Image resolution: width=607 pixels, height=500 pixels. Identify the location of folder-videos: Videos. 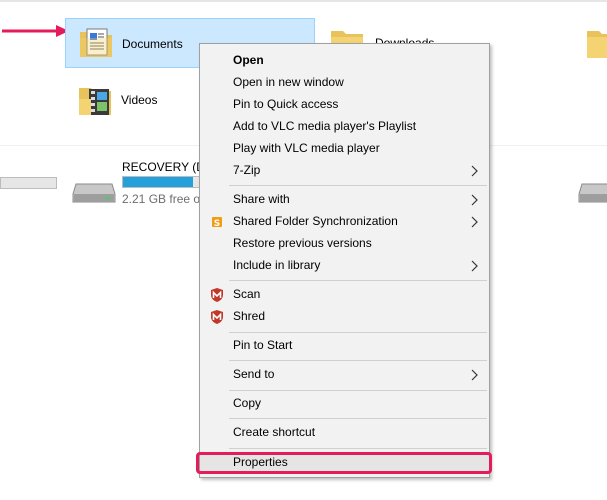
(132, 100).